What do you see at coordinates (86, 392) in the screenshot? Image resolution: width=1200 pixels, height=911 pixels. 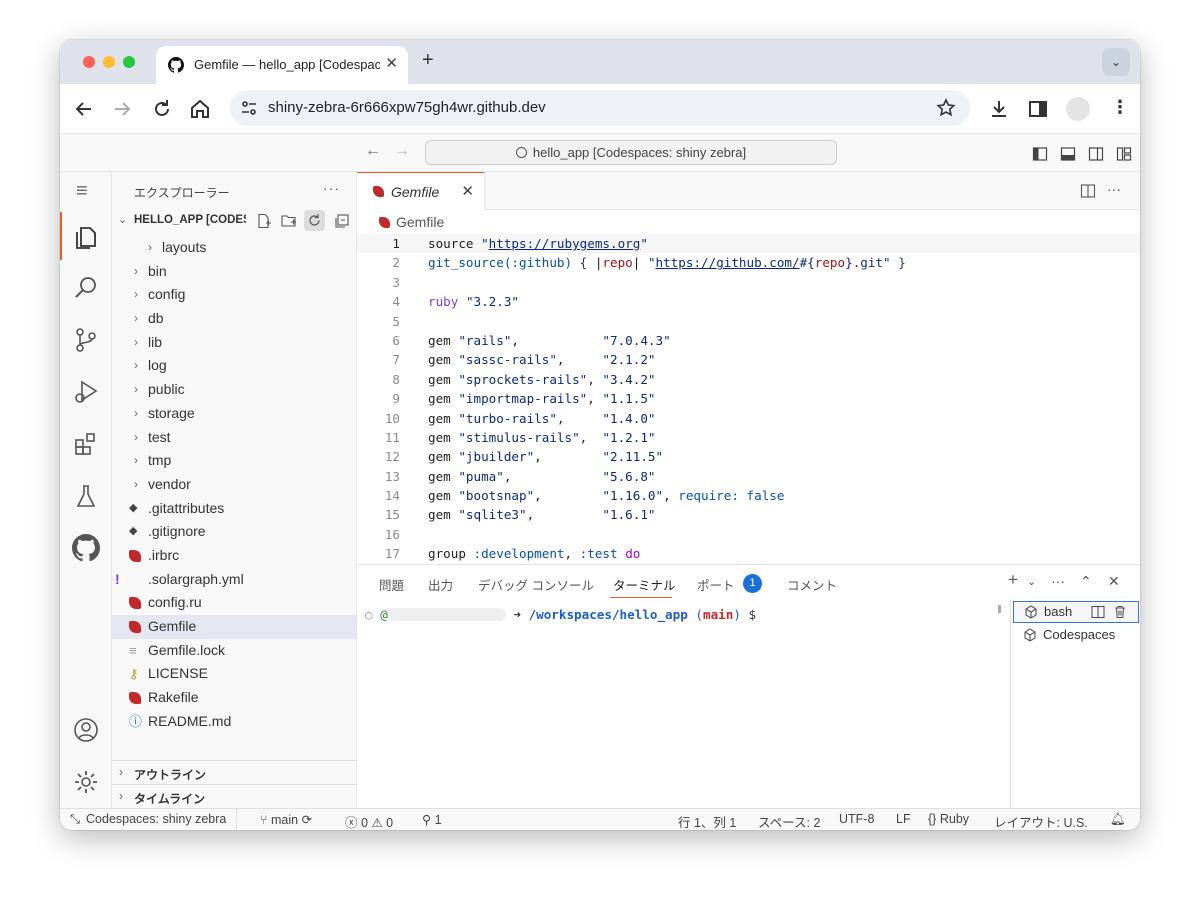 I see `run-debug-icon` at bounding box center [86, 392].